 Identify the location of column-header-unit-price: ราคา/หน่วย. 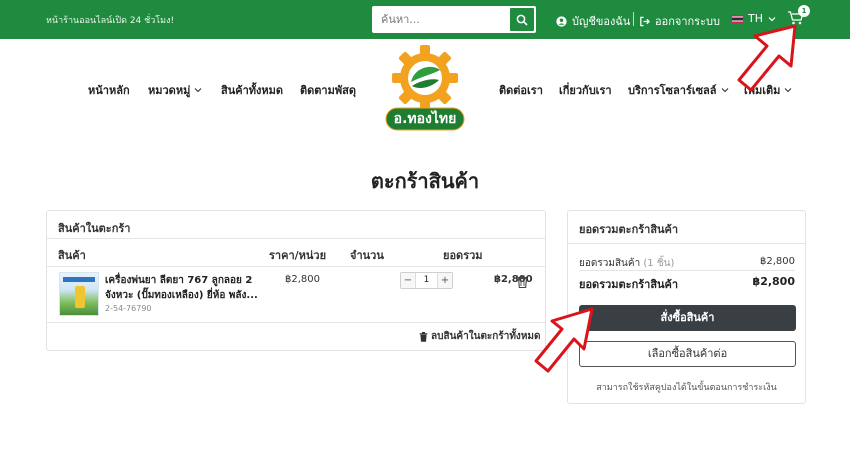
(298, 255).